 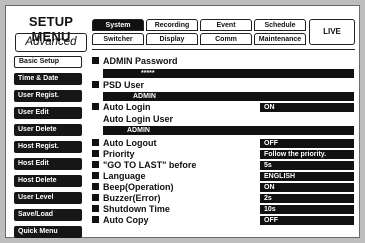 What do you see at coordinates (307, 154) in the screenshot?
I see `priority-select: Follow the priority.` at bounding box center [307, 154].